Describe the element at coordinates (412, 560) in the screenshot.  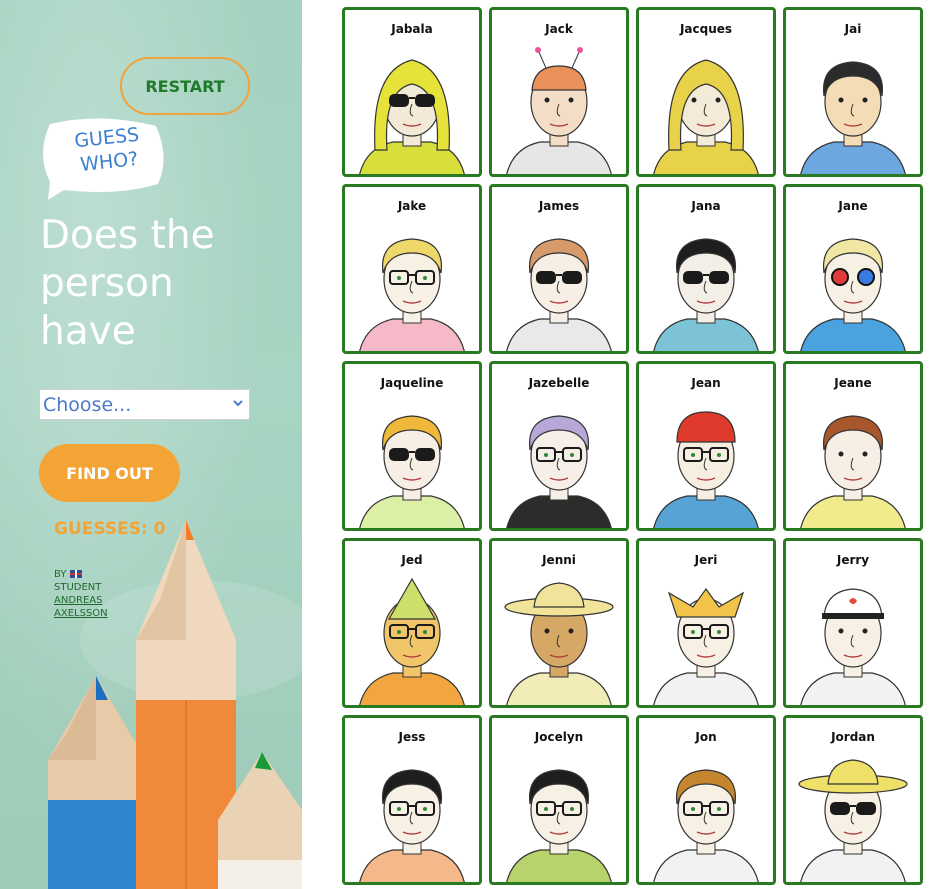
I see `character-name: Jed` at that location.